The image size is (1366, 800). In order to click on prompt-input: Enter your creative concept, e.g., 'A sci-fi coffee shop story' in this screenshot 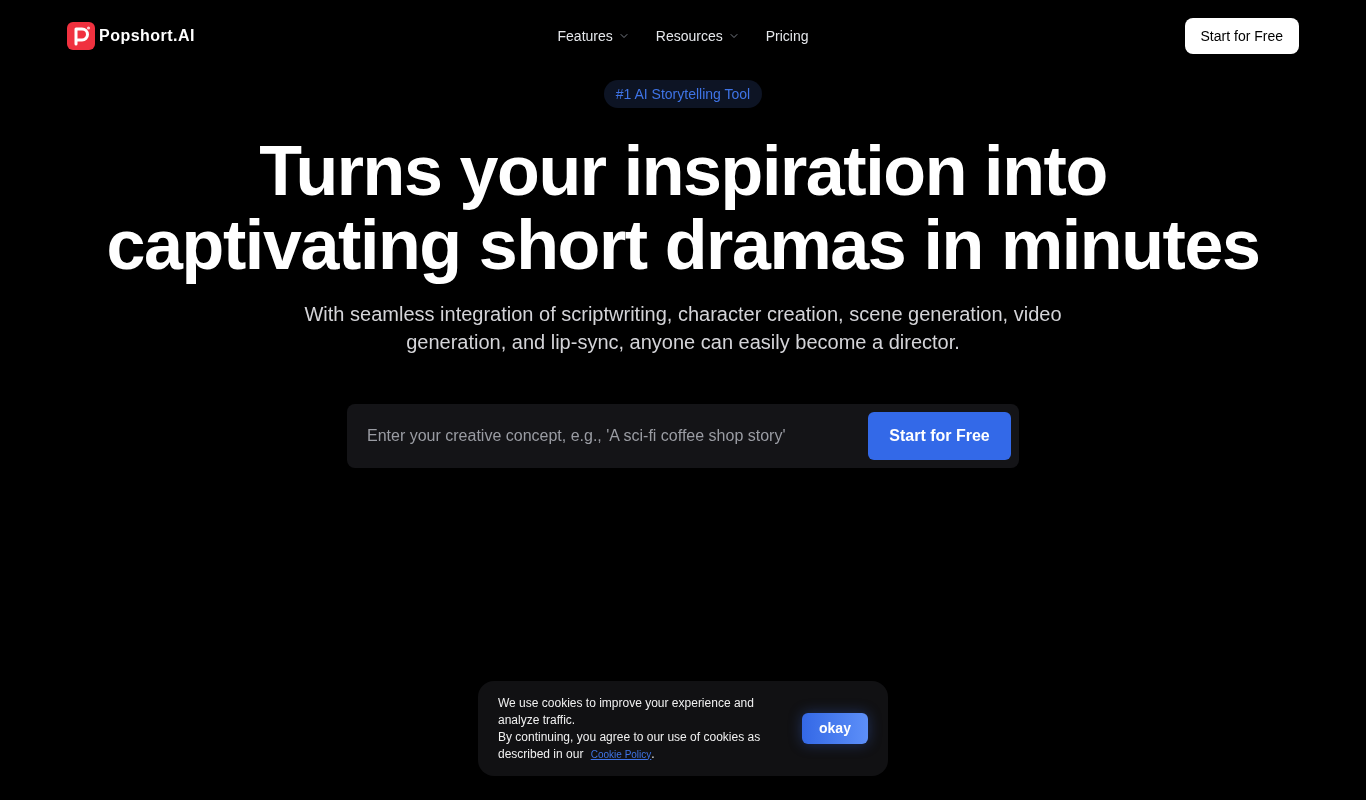, I will do `click(611, 436)`.